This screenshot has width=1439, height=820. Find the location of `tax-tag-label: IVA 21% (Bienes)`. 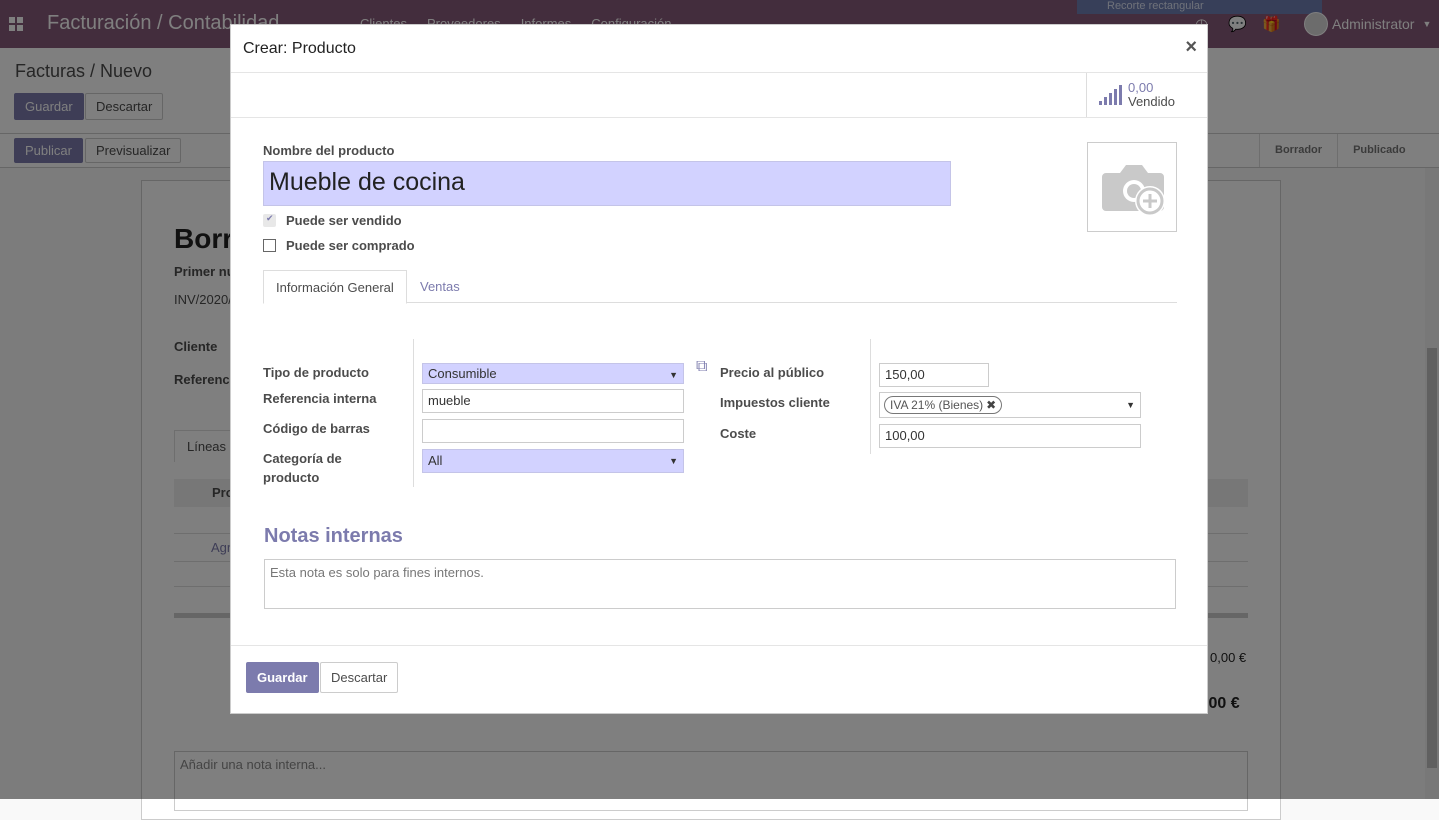

tax-tag-label: IVA 21% (Bienes) is located at coordinates (937, 405).